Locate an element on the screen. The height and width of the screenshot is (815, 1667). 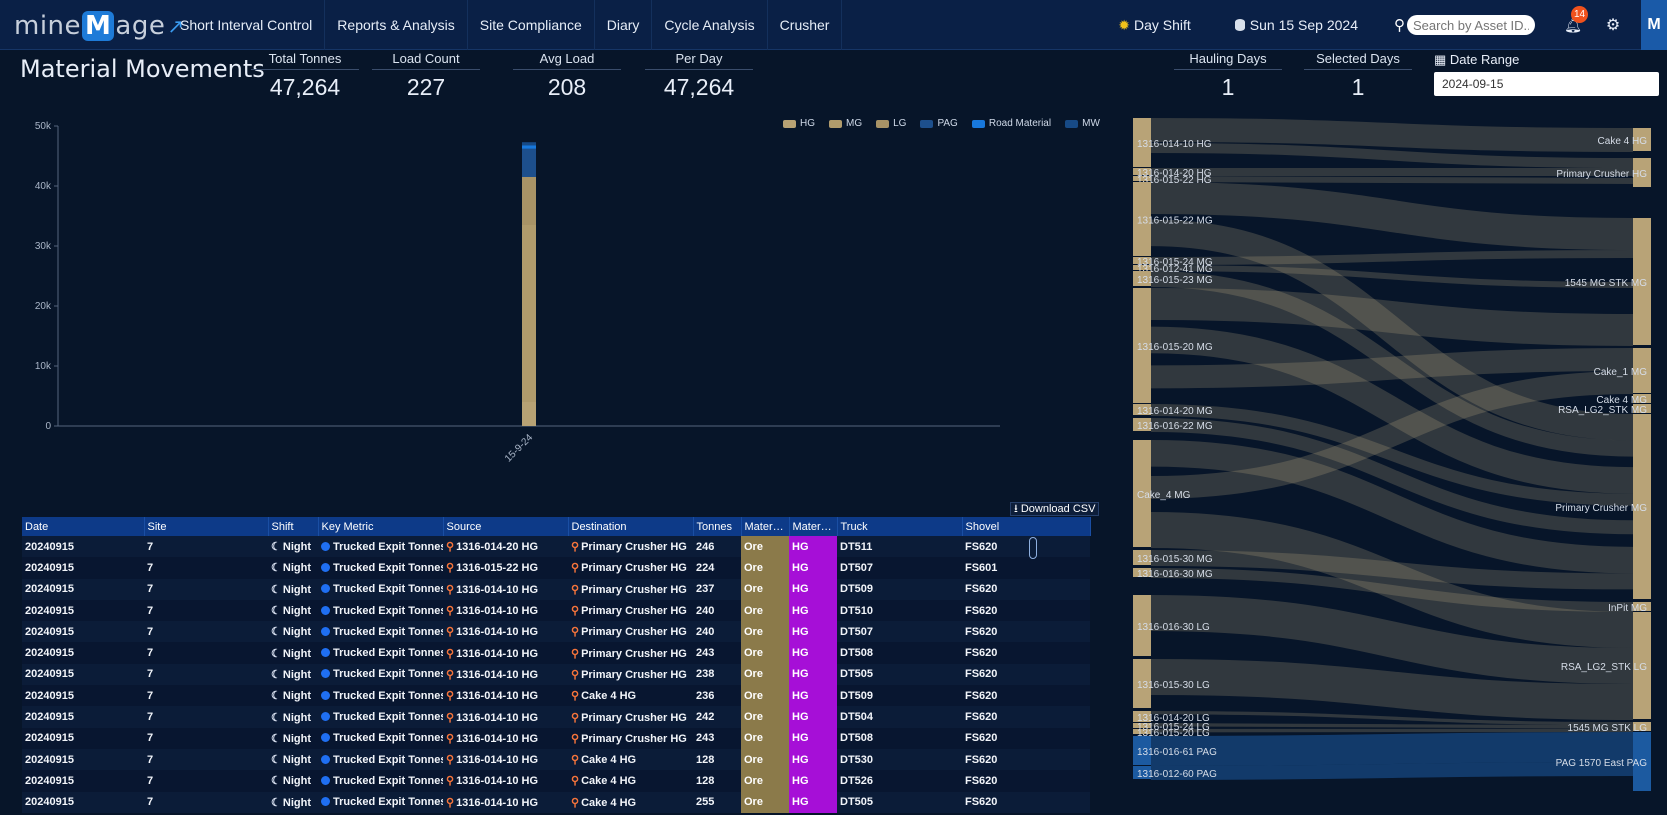
table-cell: ☾ Night is located at coordinates (293, 717).